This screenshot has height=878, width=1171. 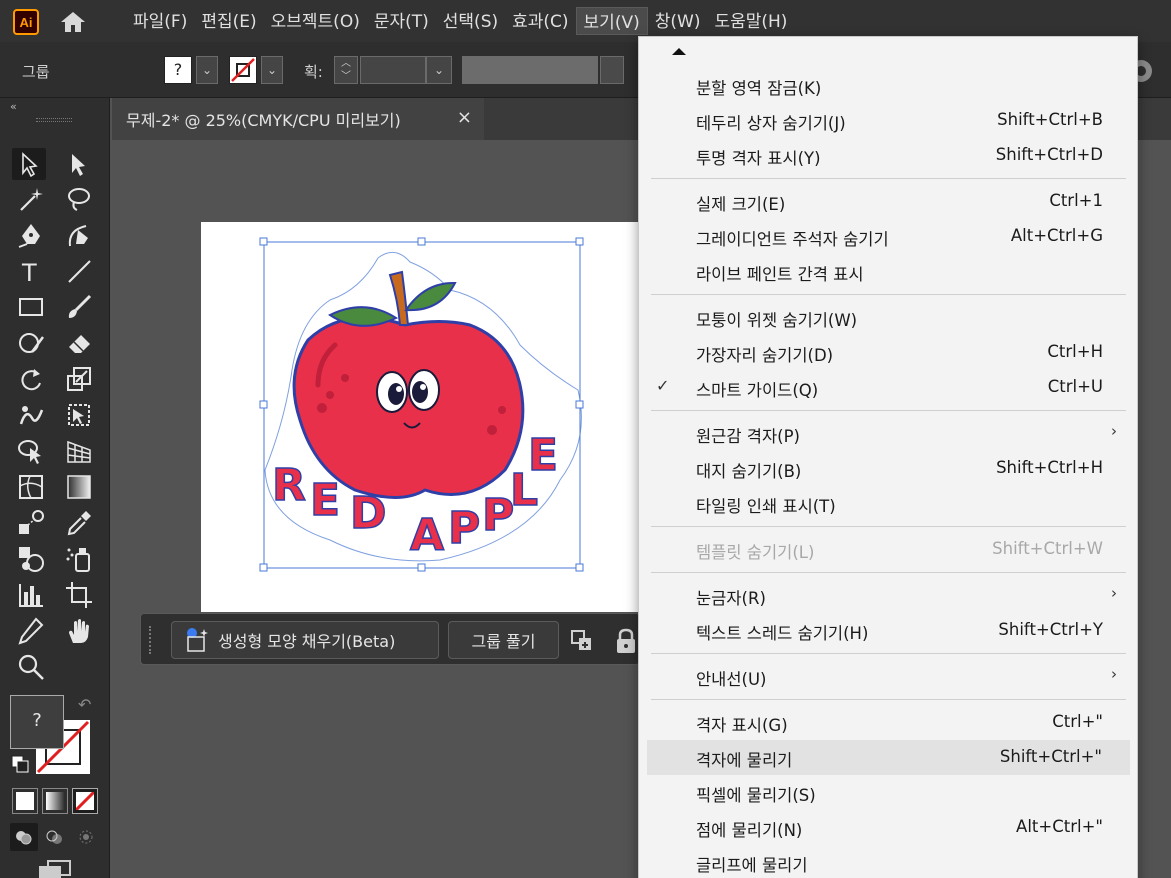 I want to click on view-menu-item-shortcut: Ctrl+U, so click(x=1075, y=386).